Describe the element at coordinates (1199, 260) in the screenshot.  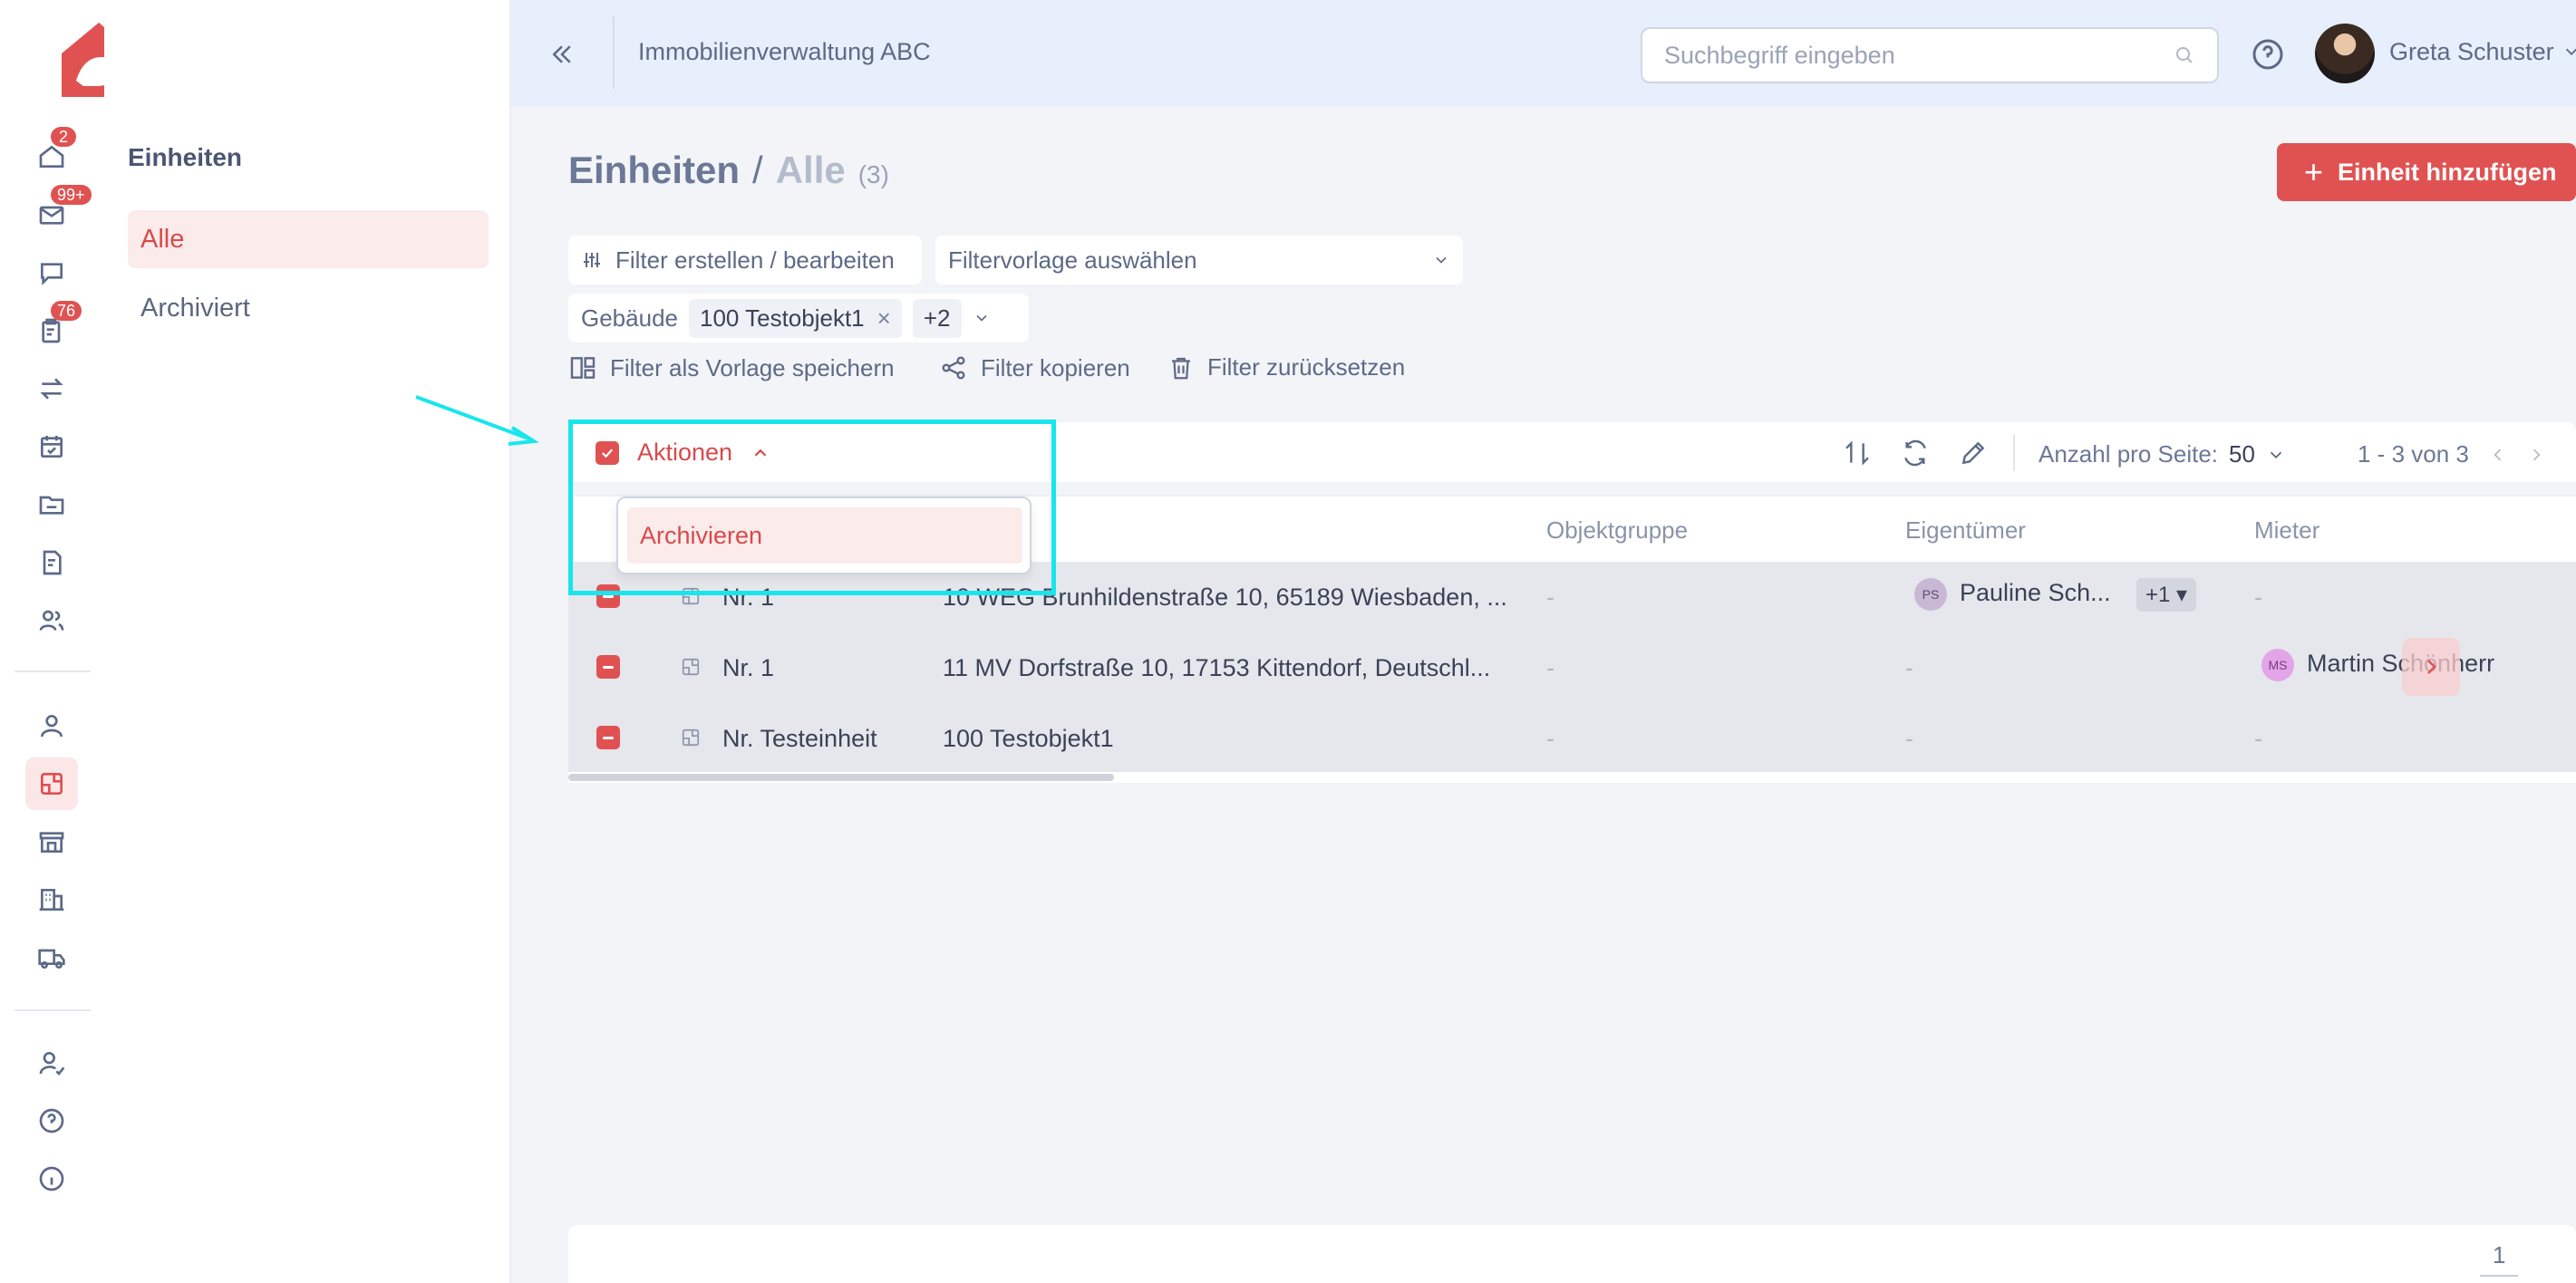
I see `filter-template-select: Filtervorlage auswählen` at that location.